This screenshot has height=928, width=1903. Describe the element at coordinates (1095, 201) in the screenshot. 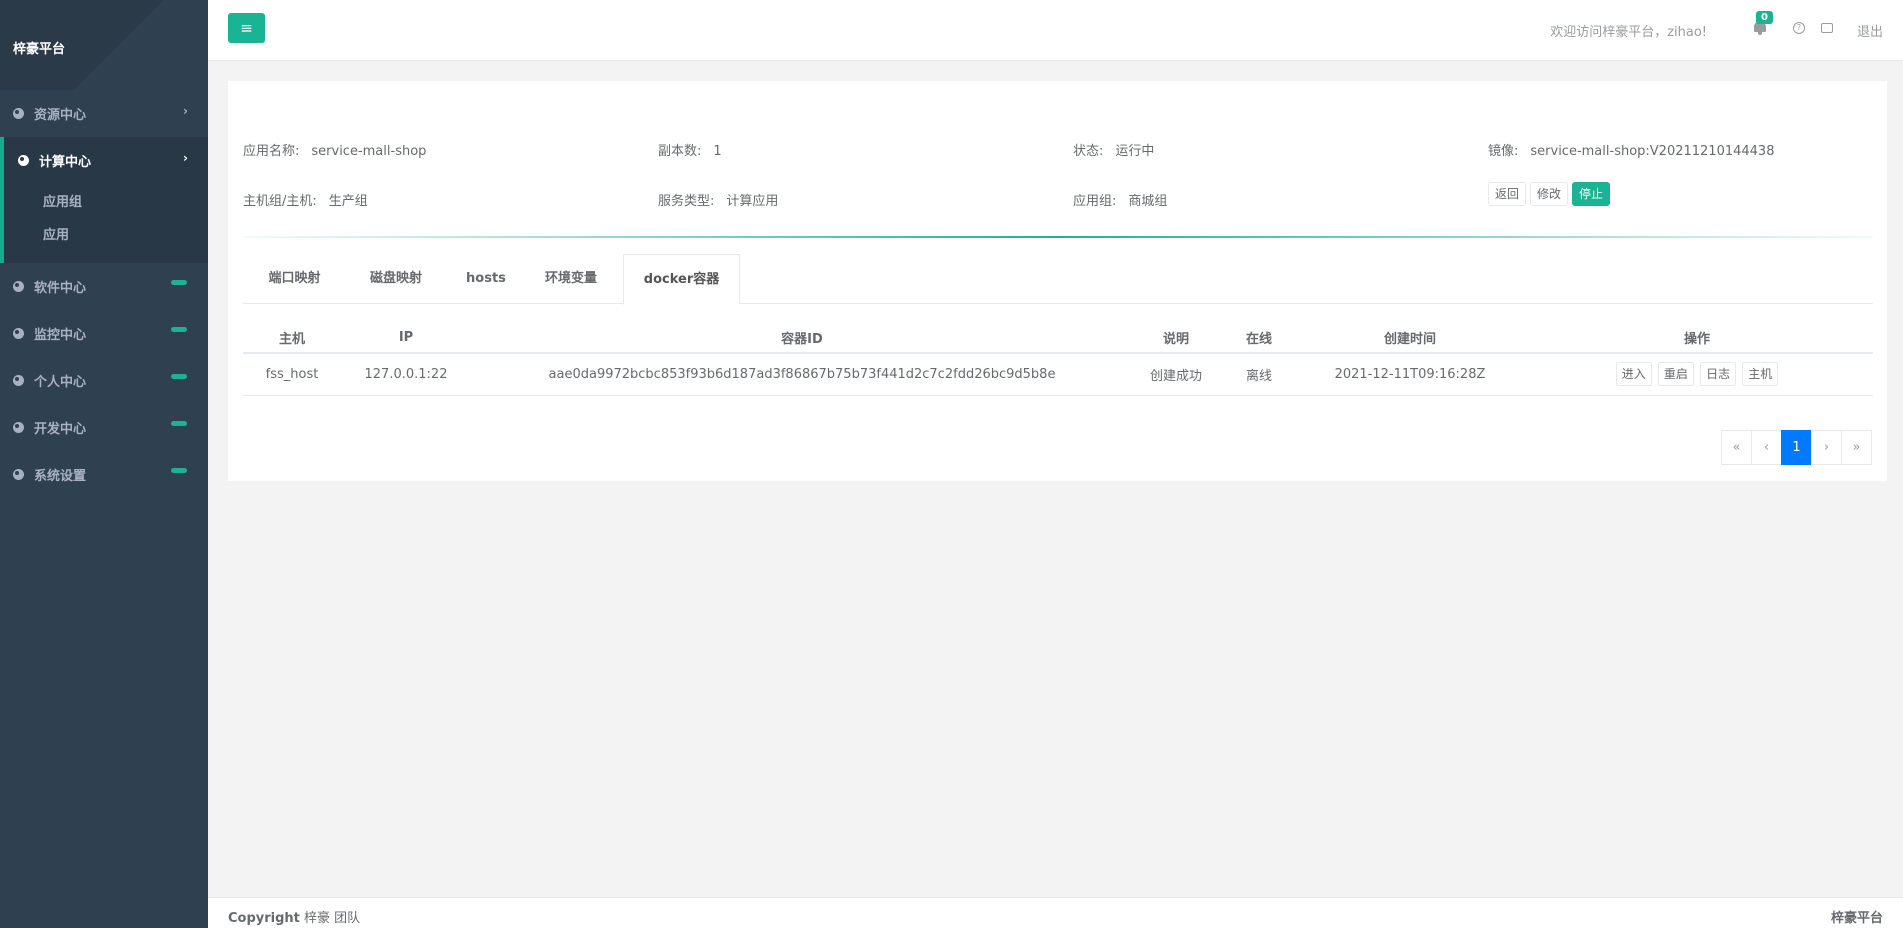

I see `info-label: 应用组:` at that location.